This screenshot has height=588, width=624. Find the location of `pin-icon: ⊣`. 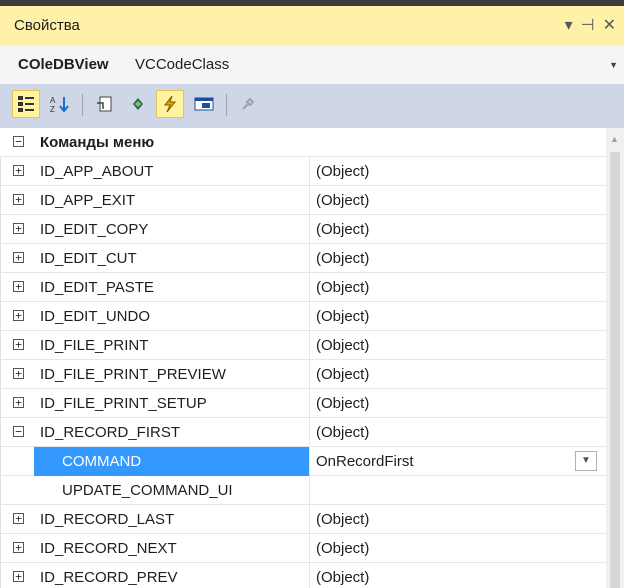

pin-icon: ⊣ is located at coordinates (588, 25).